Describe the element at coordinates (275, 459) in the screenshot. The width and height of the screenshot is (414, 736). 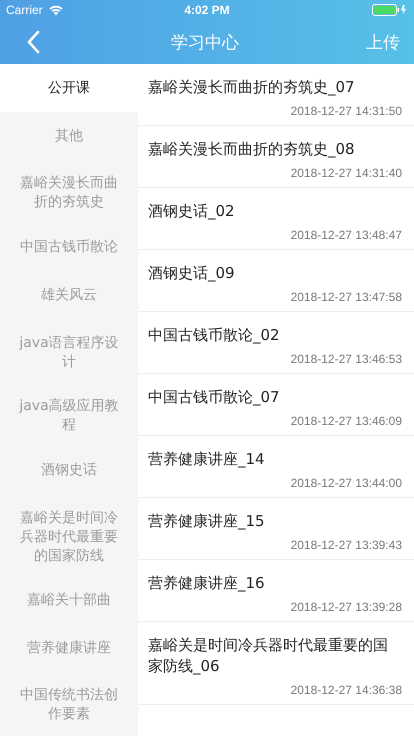
I see `course-title: 营养健康讲座_14` at that location.